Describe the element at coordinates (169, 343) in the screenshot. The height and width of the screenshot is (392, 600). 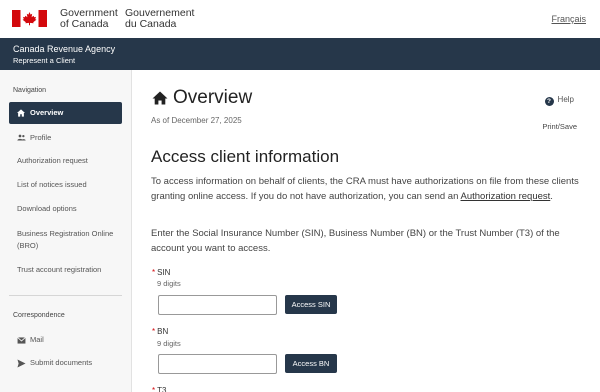
I see `bn-hint: 9 digits` at that location.